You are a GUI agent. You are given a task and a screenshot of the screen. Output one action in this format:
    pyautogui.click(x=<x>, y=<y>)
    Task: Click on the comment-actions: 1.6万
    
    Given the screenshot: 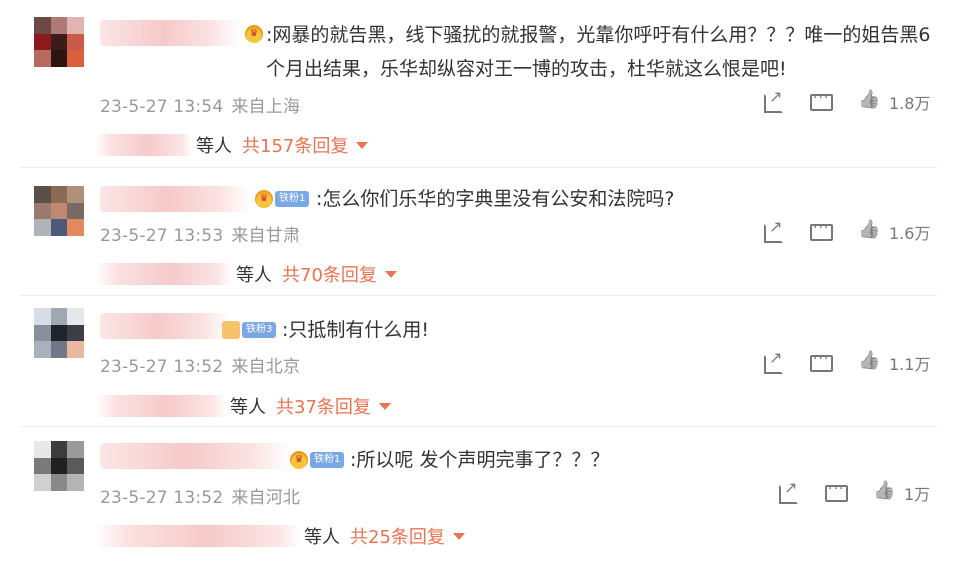 What is the action you would take?
    pyautogui.click(x=845, y=230)
    